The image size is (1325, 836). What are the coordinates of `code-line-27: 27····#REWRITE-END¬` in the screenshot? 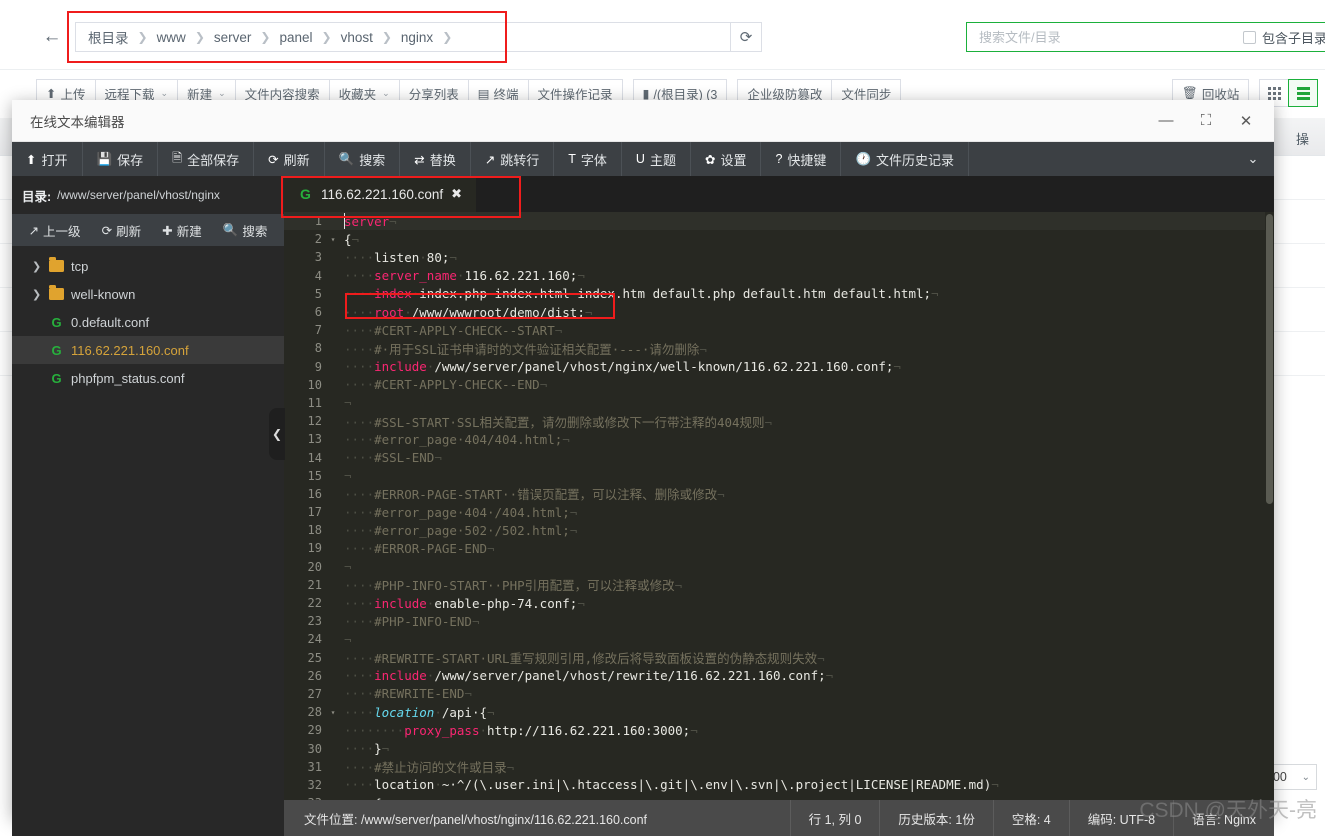 It's located at (779, 694).